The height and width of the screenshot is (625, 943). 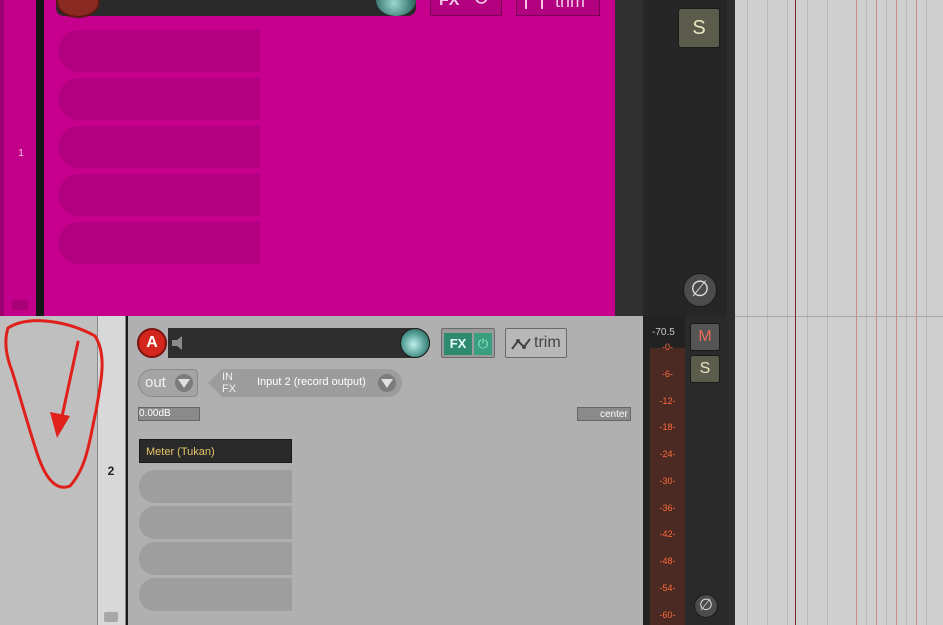 What do you see at coordinates (168, 383) in the screenshot?
I see `track2-output-button: out` at bounding box center [168, 383].